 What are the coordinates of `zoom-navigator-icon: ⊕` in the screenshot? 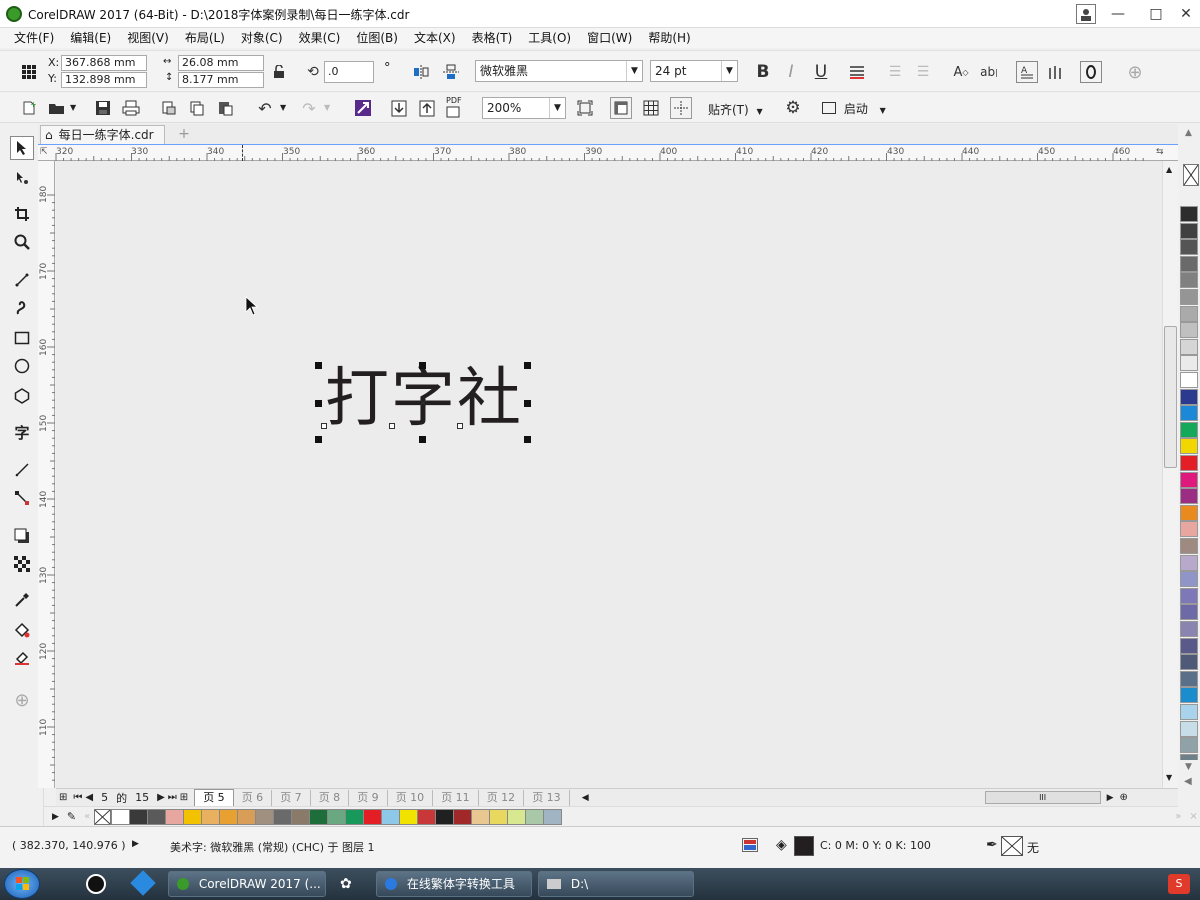 It's located at (1124, 797).